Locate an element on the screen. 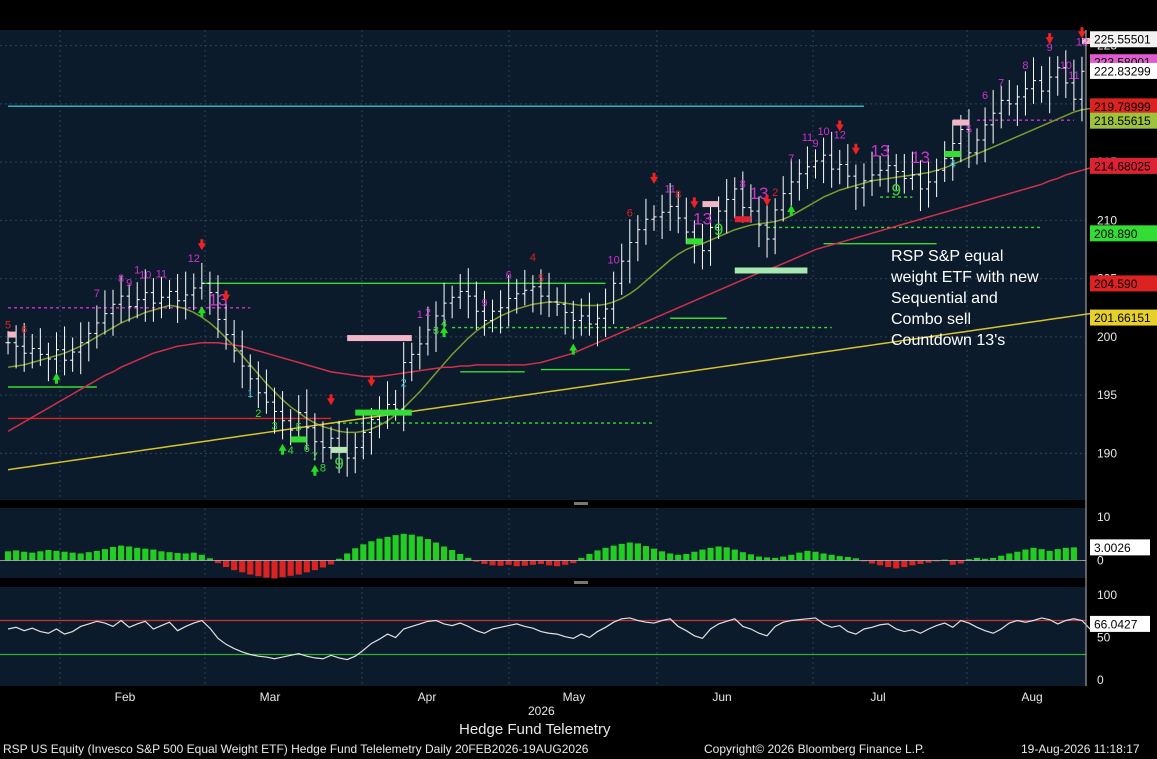 The image size is (1157, 759). x-tick-label: Aug is located at coordinates (1031, 697).